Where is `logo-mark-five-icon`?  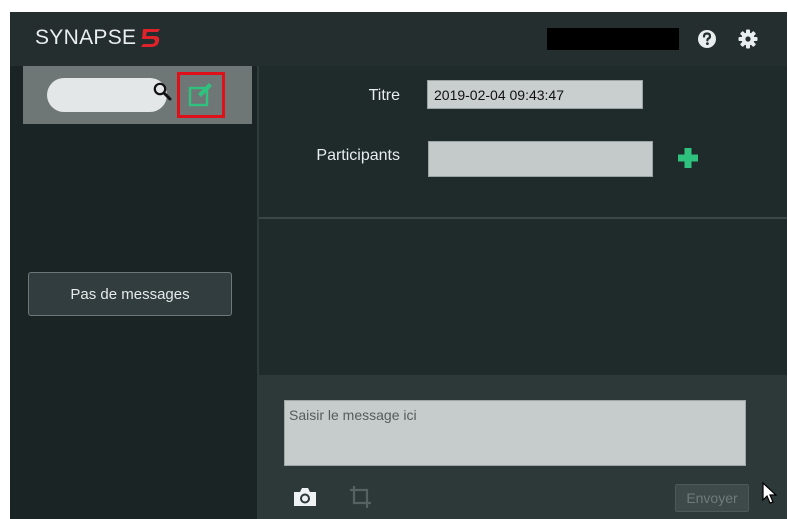 logo-mark-five-icon is located at coordinates (151, 38).